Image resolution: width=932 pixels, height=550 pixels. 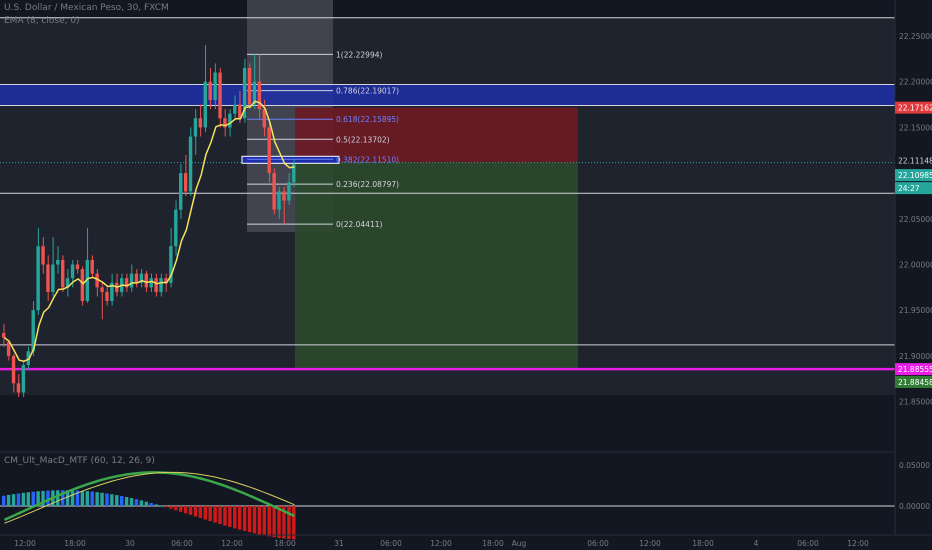 What do you see at coordinates (915, 82) in the screenshot?
I see `price-tick-label: 22.20000` at bounding box center [915, 82].